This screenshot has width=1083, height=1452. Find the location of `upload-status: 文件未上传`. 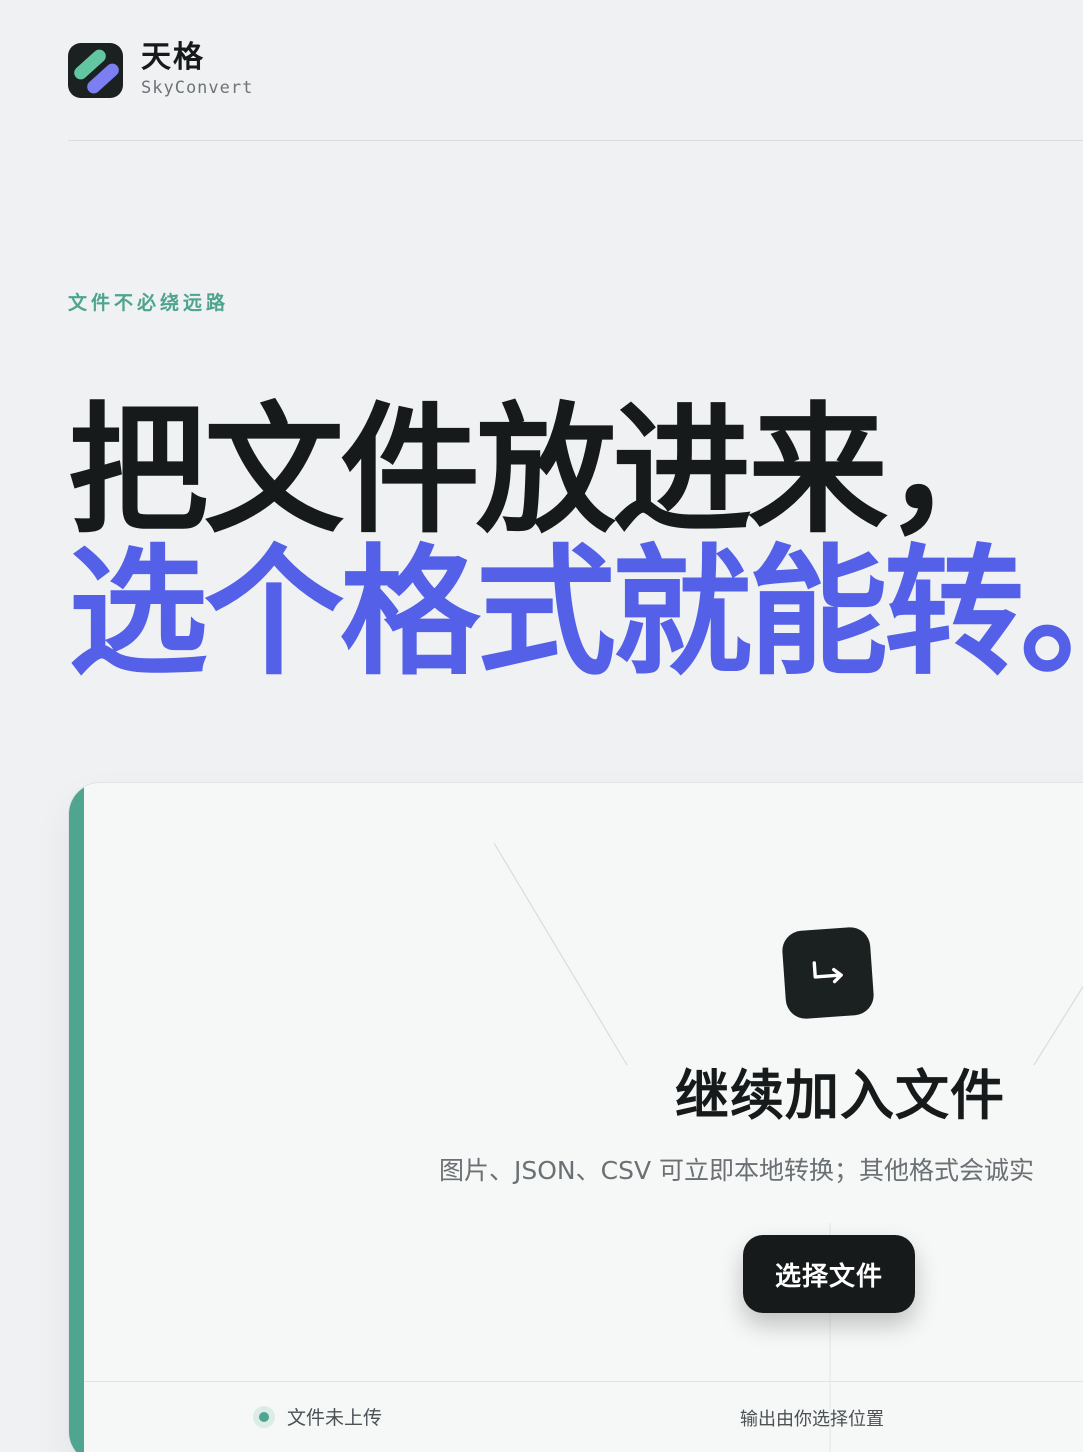

upload-status: 文件未上传 is located at coordinates (320, 1416).